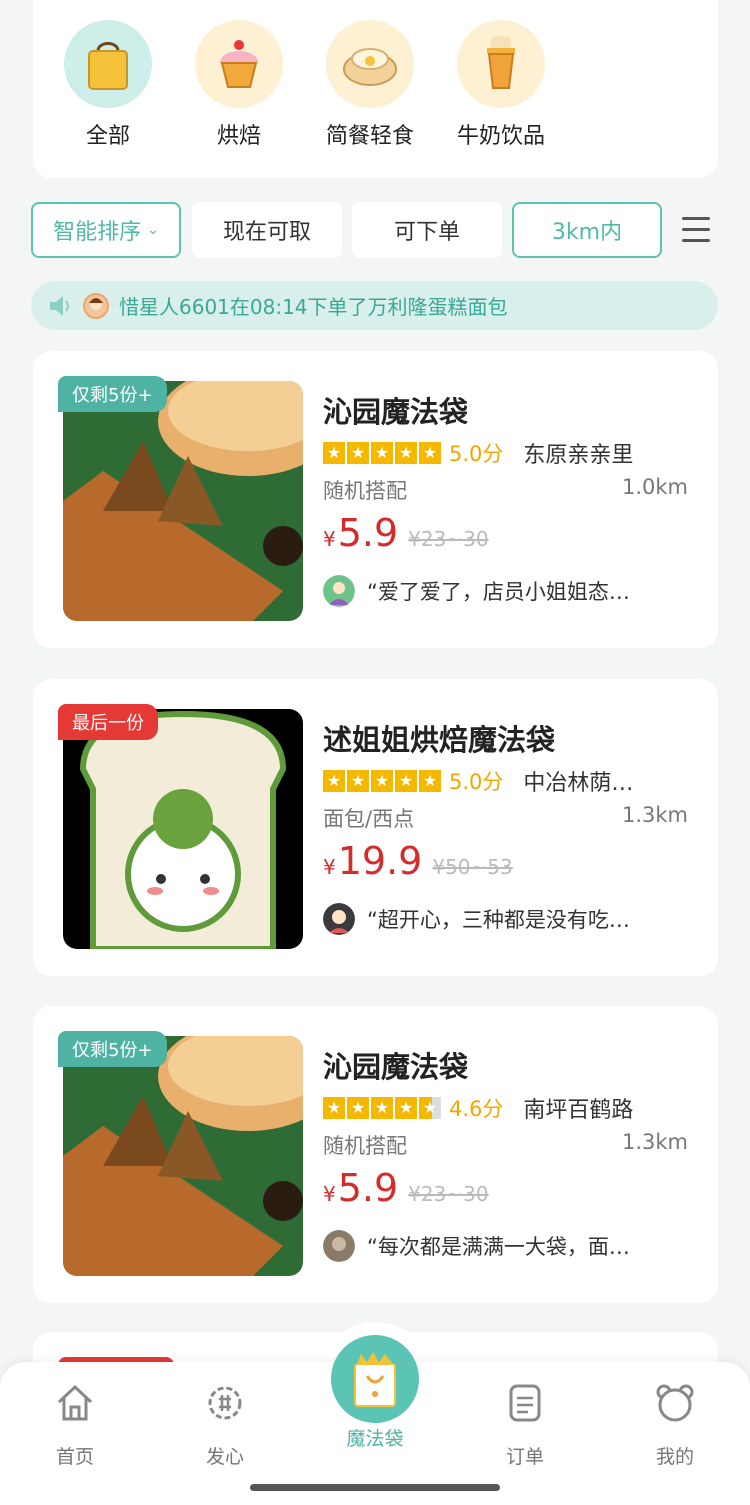 This screenshot has height=1505, width=750. I want to click on original-price: ¥50~53, so click(472, 867).